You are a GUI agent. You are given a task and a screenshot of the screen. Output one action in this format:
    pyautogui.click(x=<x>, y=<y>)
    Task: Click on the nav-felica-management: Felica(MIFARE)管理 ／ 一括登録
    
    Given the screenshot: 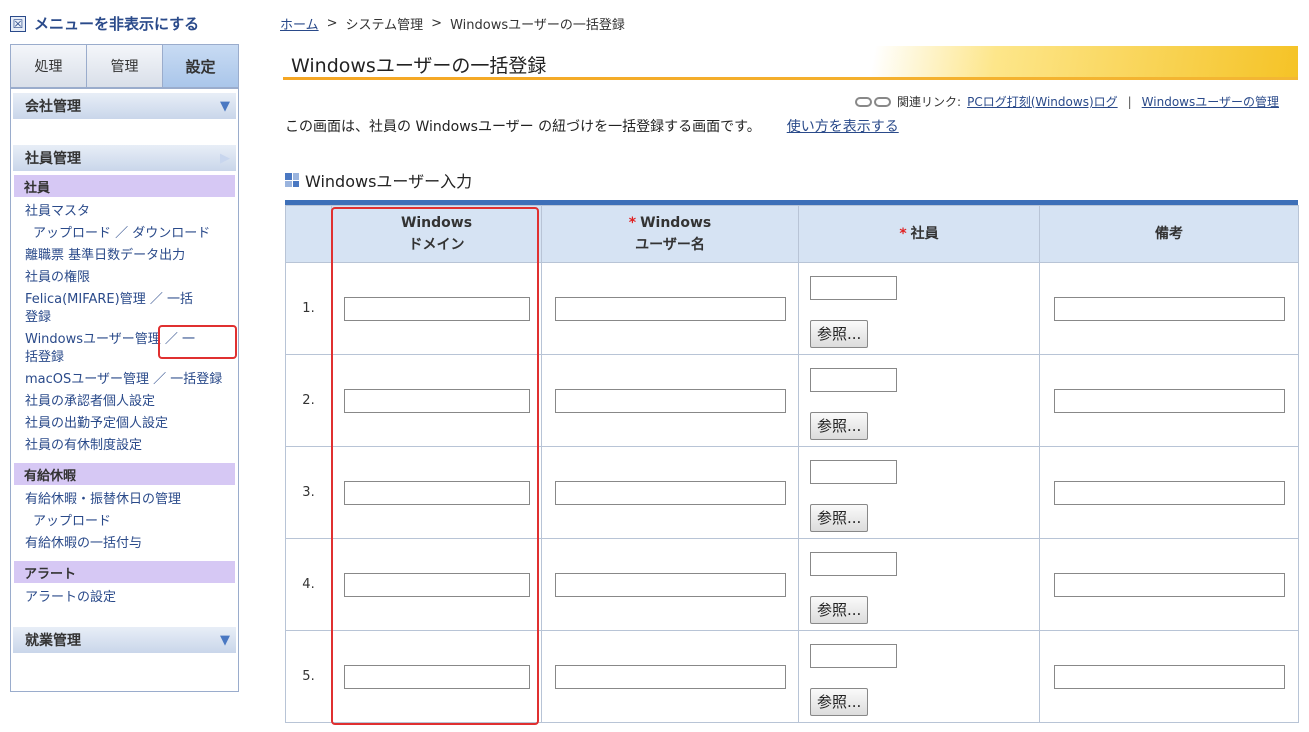 What is the action you would take?
    pyautogui.click(x=113, y=309)
    